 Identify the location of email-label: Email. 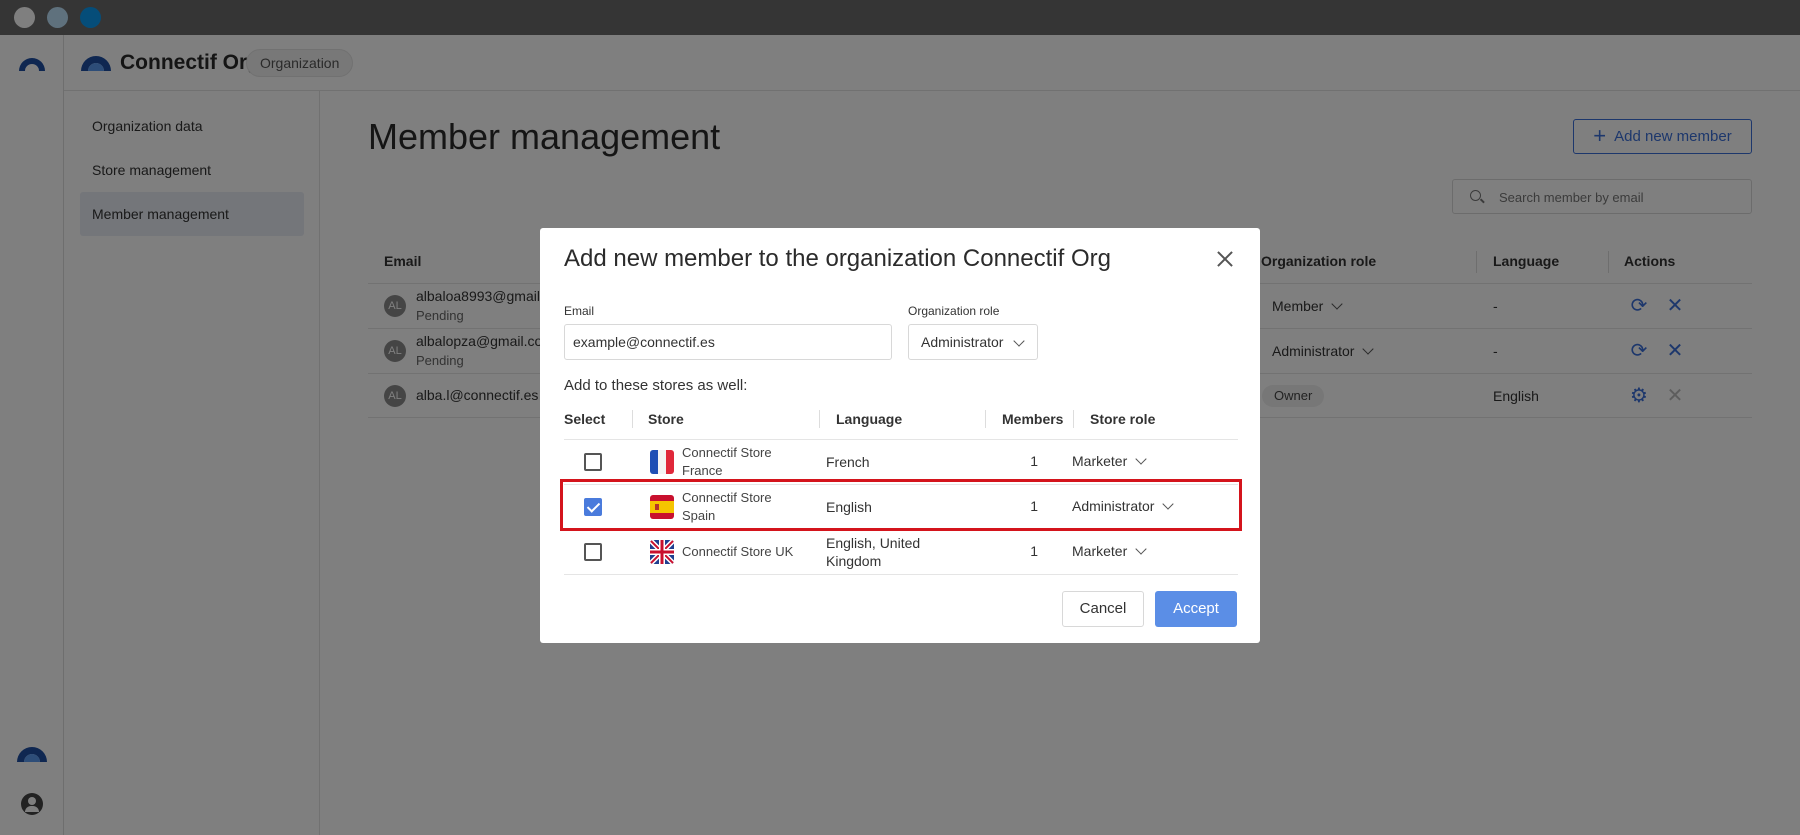
(579, 311).